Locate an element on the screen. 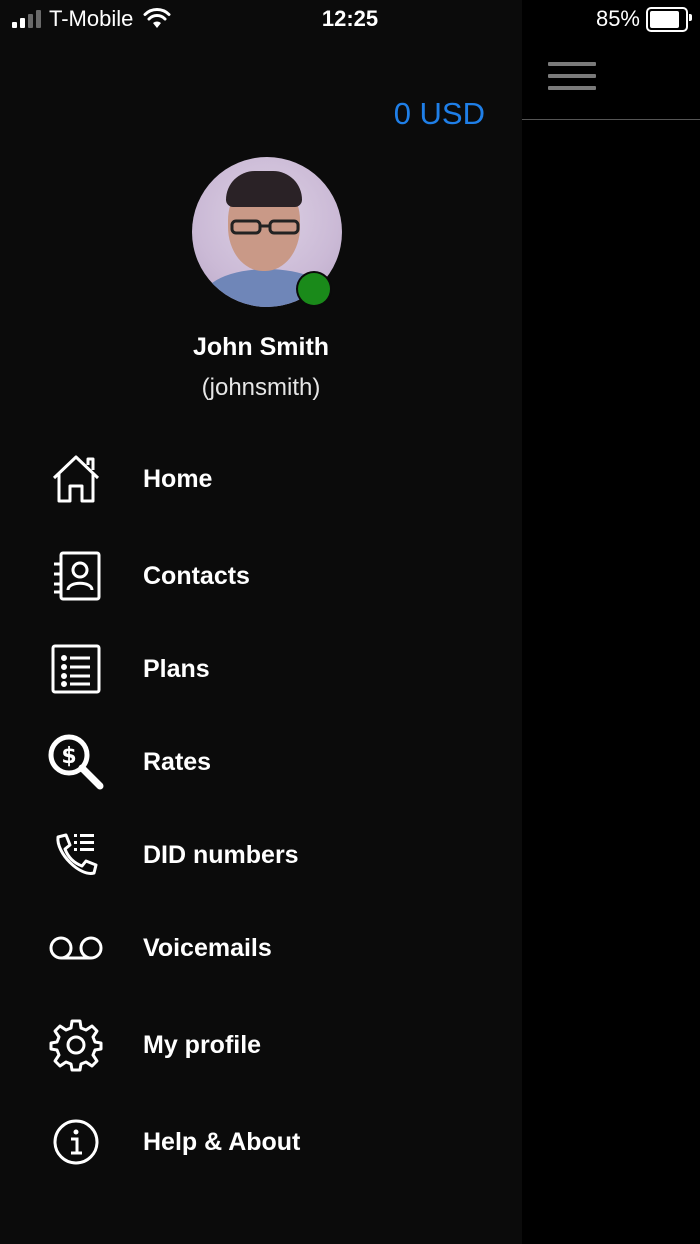 The image size is (700, 1244). menu-item-home: Home is located at coordinates (261, 479).